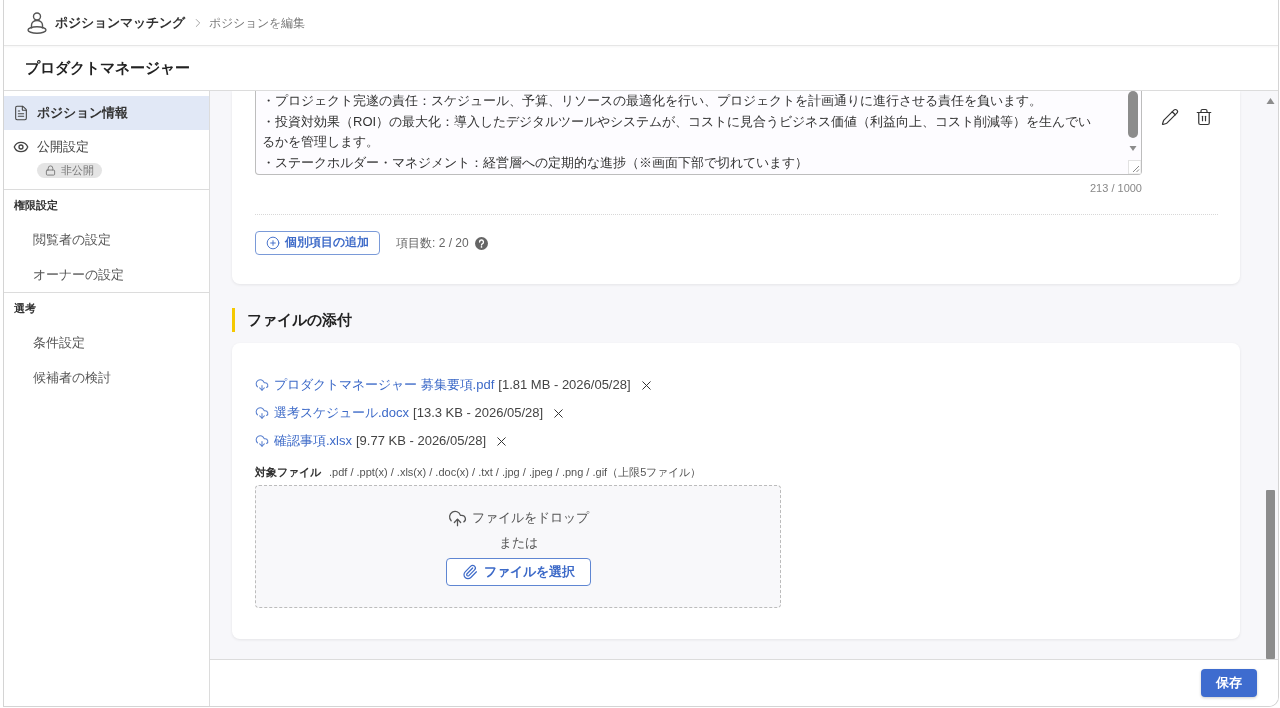  I want to click on person-icon, so click(37, 22).